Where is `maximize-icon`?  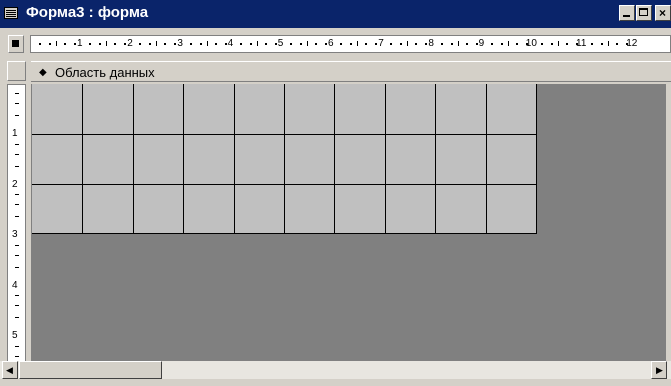 maximize-icon is located at coordinates (643, 12).